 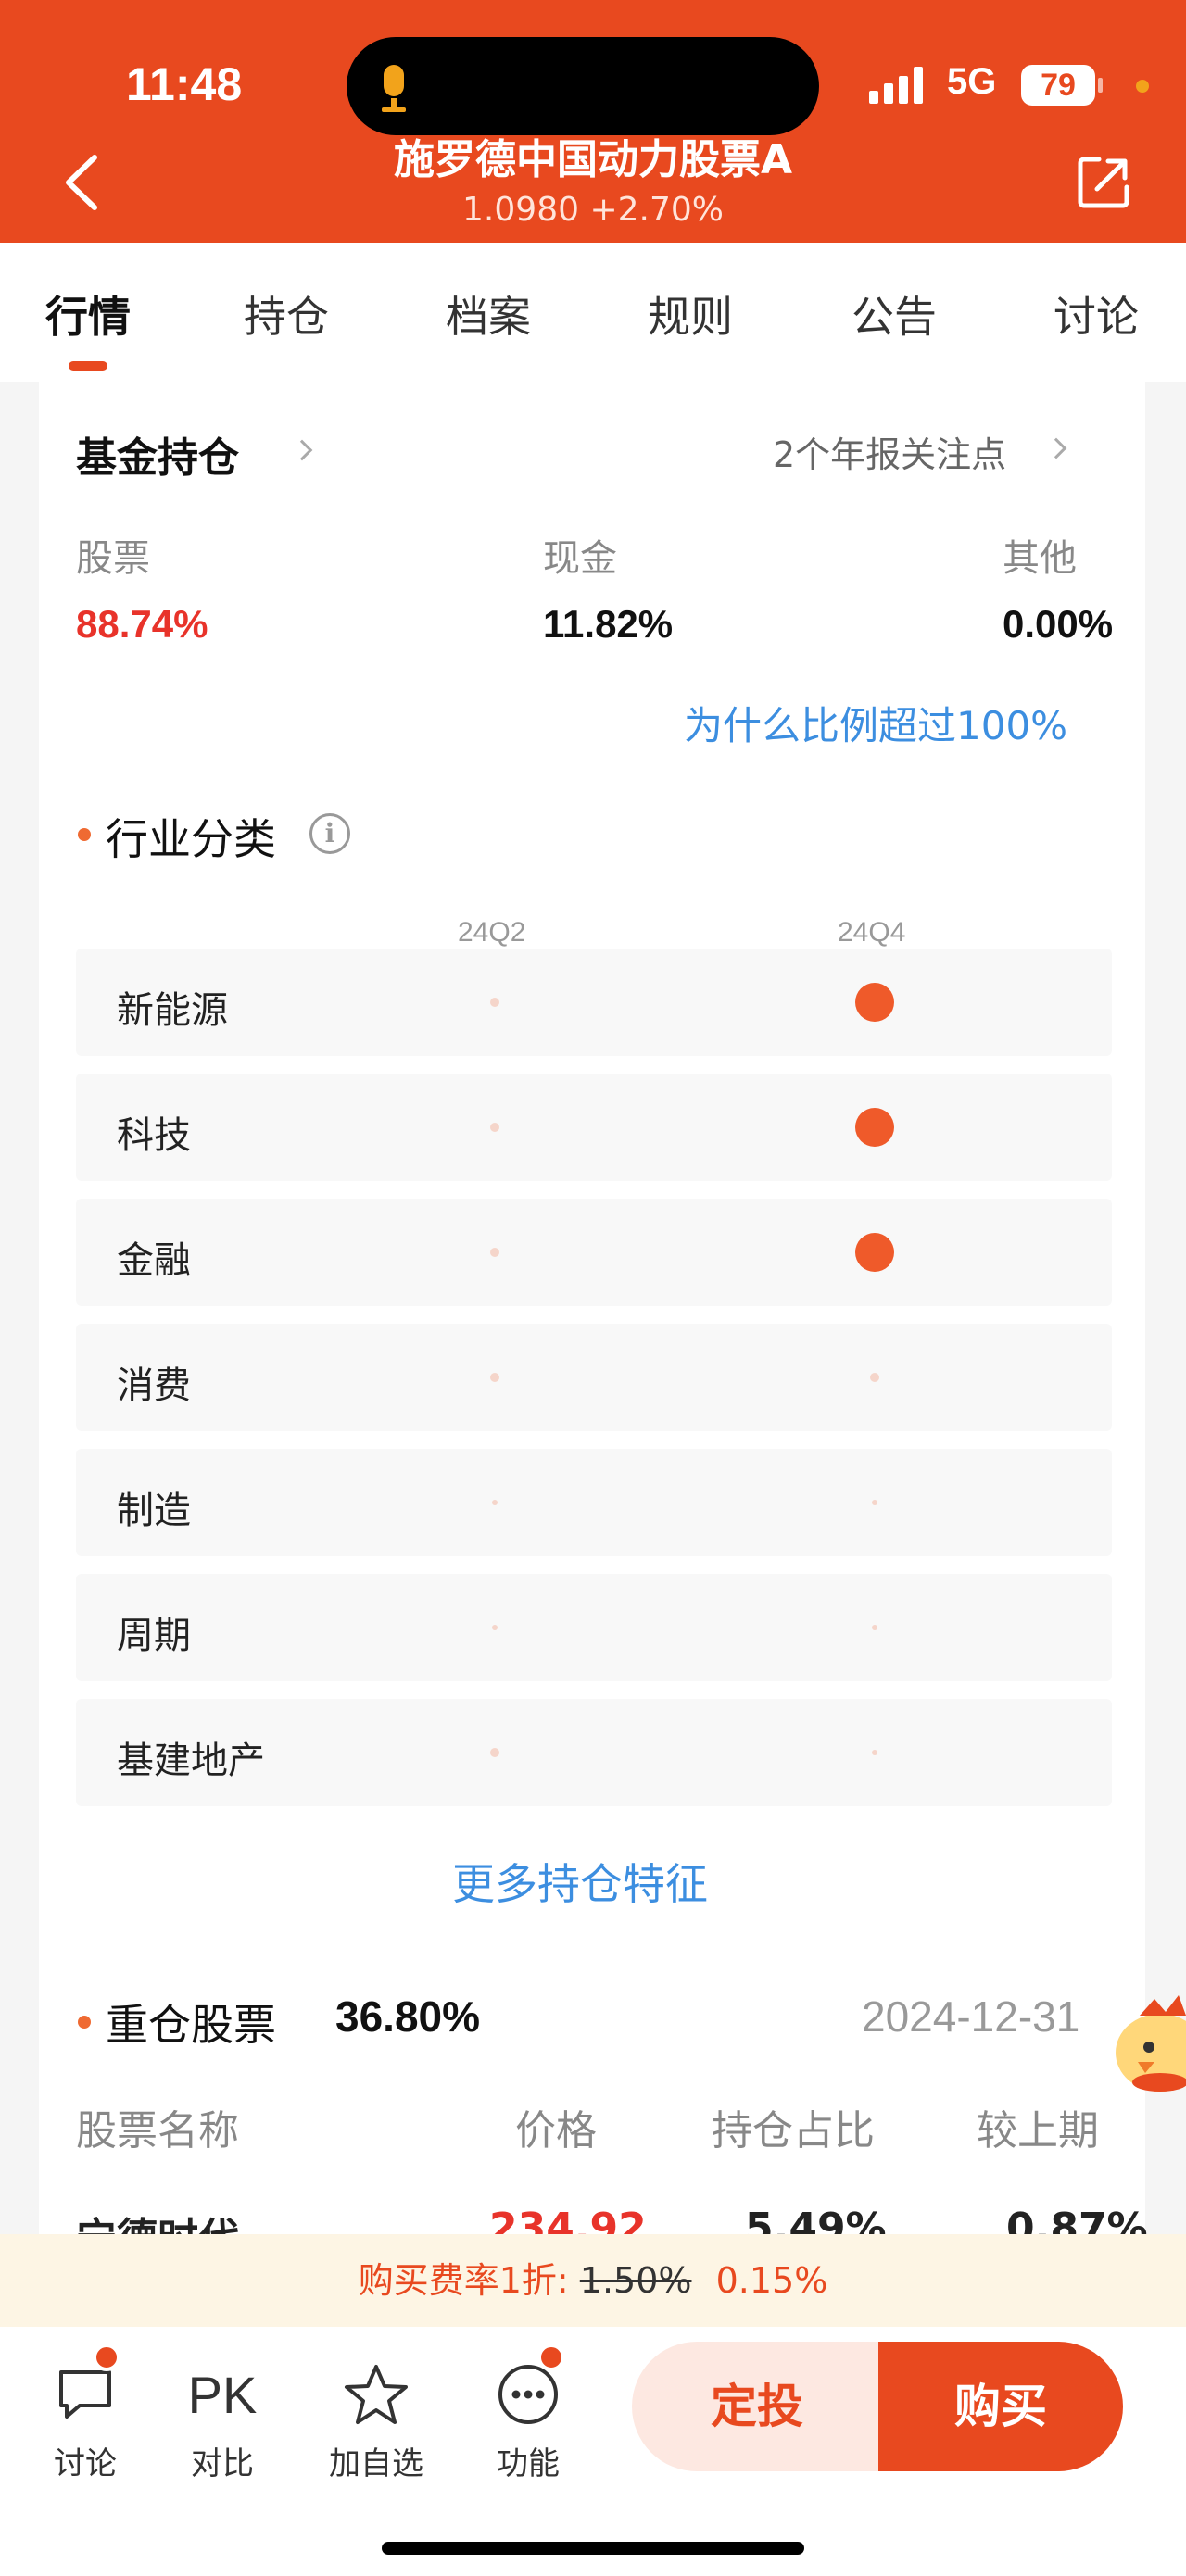 What do you see at coordinates (191, 2025) in the screenshot?
I see `top-holdings-title: 重仓股票` at bounding box center [191, 2025].